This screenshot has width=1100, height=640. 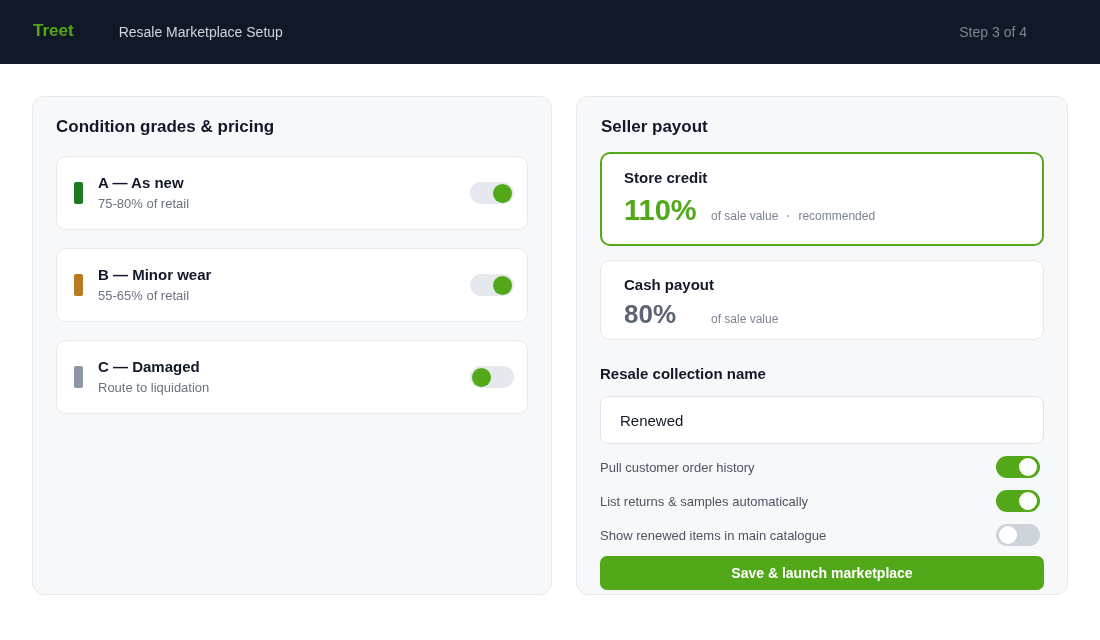 I want to click on step-indicator: Step 3 of 4, so click(x=993, y=32).